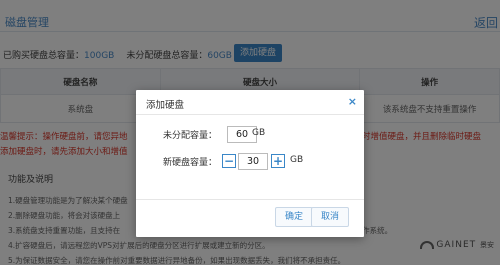 This screenshot has width=500, height=265. Describe the element at coordinates (278, 161) in the screenshot. I see `plus-icon: +` at that location.